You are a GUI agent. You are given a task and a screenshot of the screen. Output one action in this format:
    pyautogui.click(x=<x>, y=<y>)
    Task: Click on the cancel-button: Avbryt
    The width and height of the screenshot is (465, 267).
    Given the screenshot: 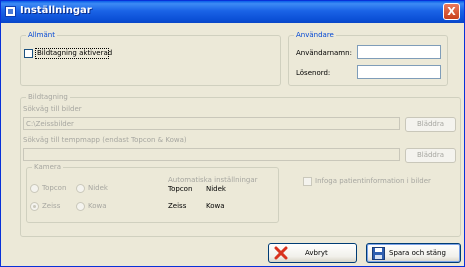 What is the action you would take?
    pyautogui.click(x=312, y=253)
    